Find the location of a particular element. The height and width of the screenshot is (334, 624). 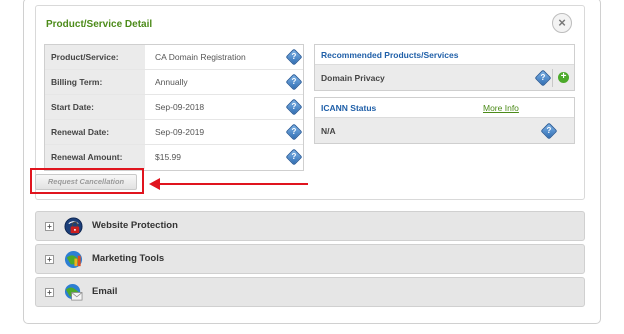

shield-lock-icon is located at coordinates (73, 226).